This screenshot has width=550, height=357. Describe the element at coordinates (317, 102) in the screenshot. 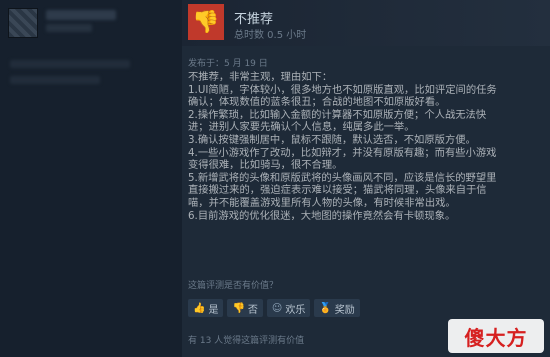

I see `review-line: 确认；体现数值的蓝条很丑；合战的地图不如原版好看。` at that location.